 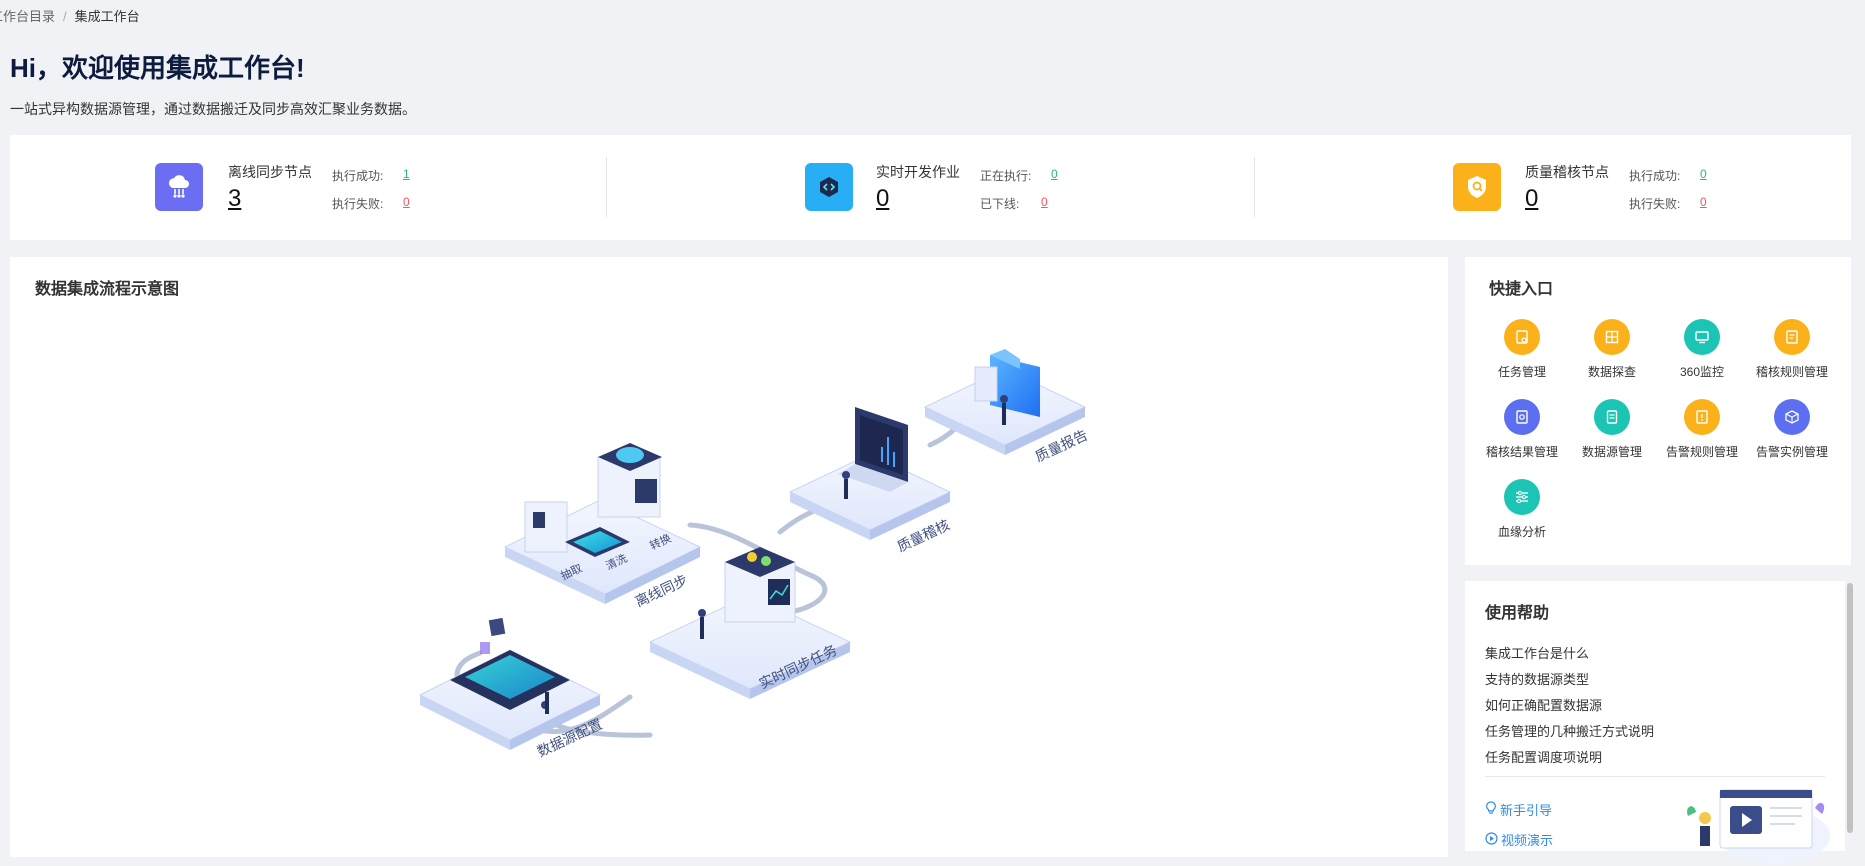 I want to click on quick-entry-label: 告警规则管理, so click(x=1701, y=452).